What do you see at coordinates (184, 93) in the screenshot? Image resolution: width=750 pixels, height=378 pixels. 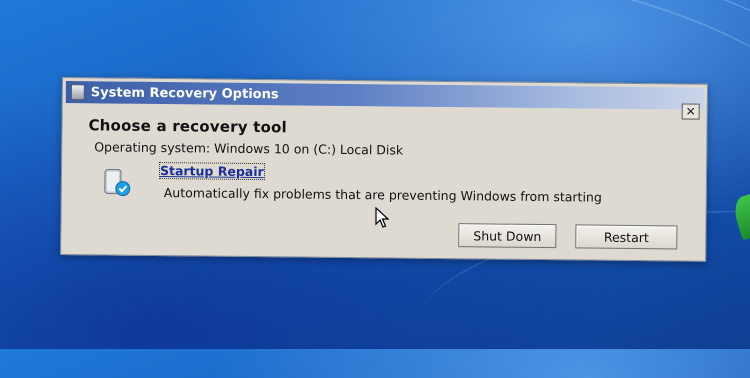 I see `dialog-title: System Recovery Options` at bounding box center [184, 93].